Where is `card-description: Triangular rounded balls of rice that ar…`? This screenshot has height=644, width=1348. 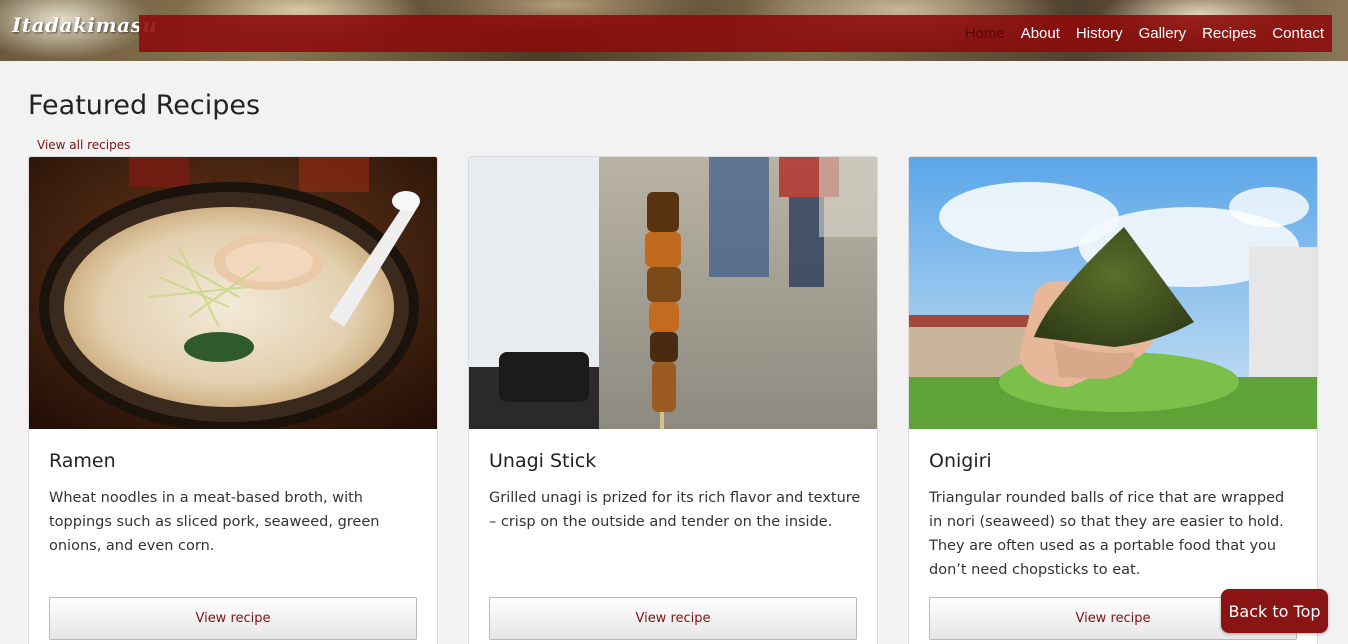 card-description: Triangular rounded balls of rice that ar… is located at coordinates (1107, 534).